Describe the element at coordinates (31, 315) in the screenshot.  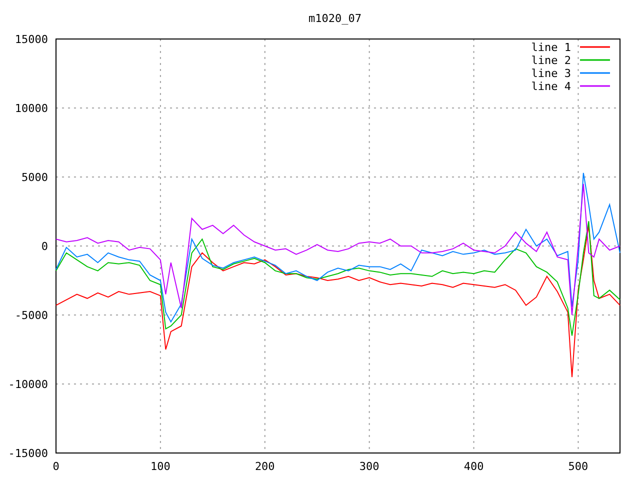
I see `y-tick-label: -5000` at that location.